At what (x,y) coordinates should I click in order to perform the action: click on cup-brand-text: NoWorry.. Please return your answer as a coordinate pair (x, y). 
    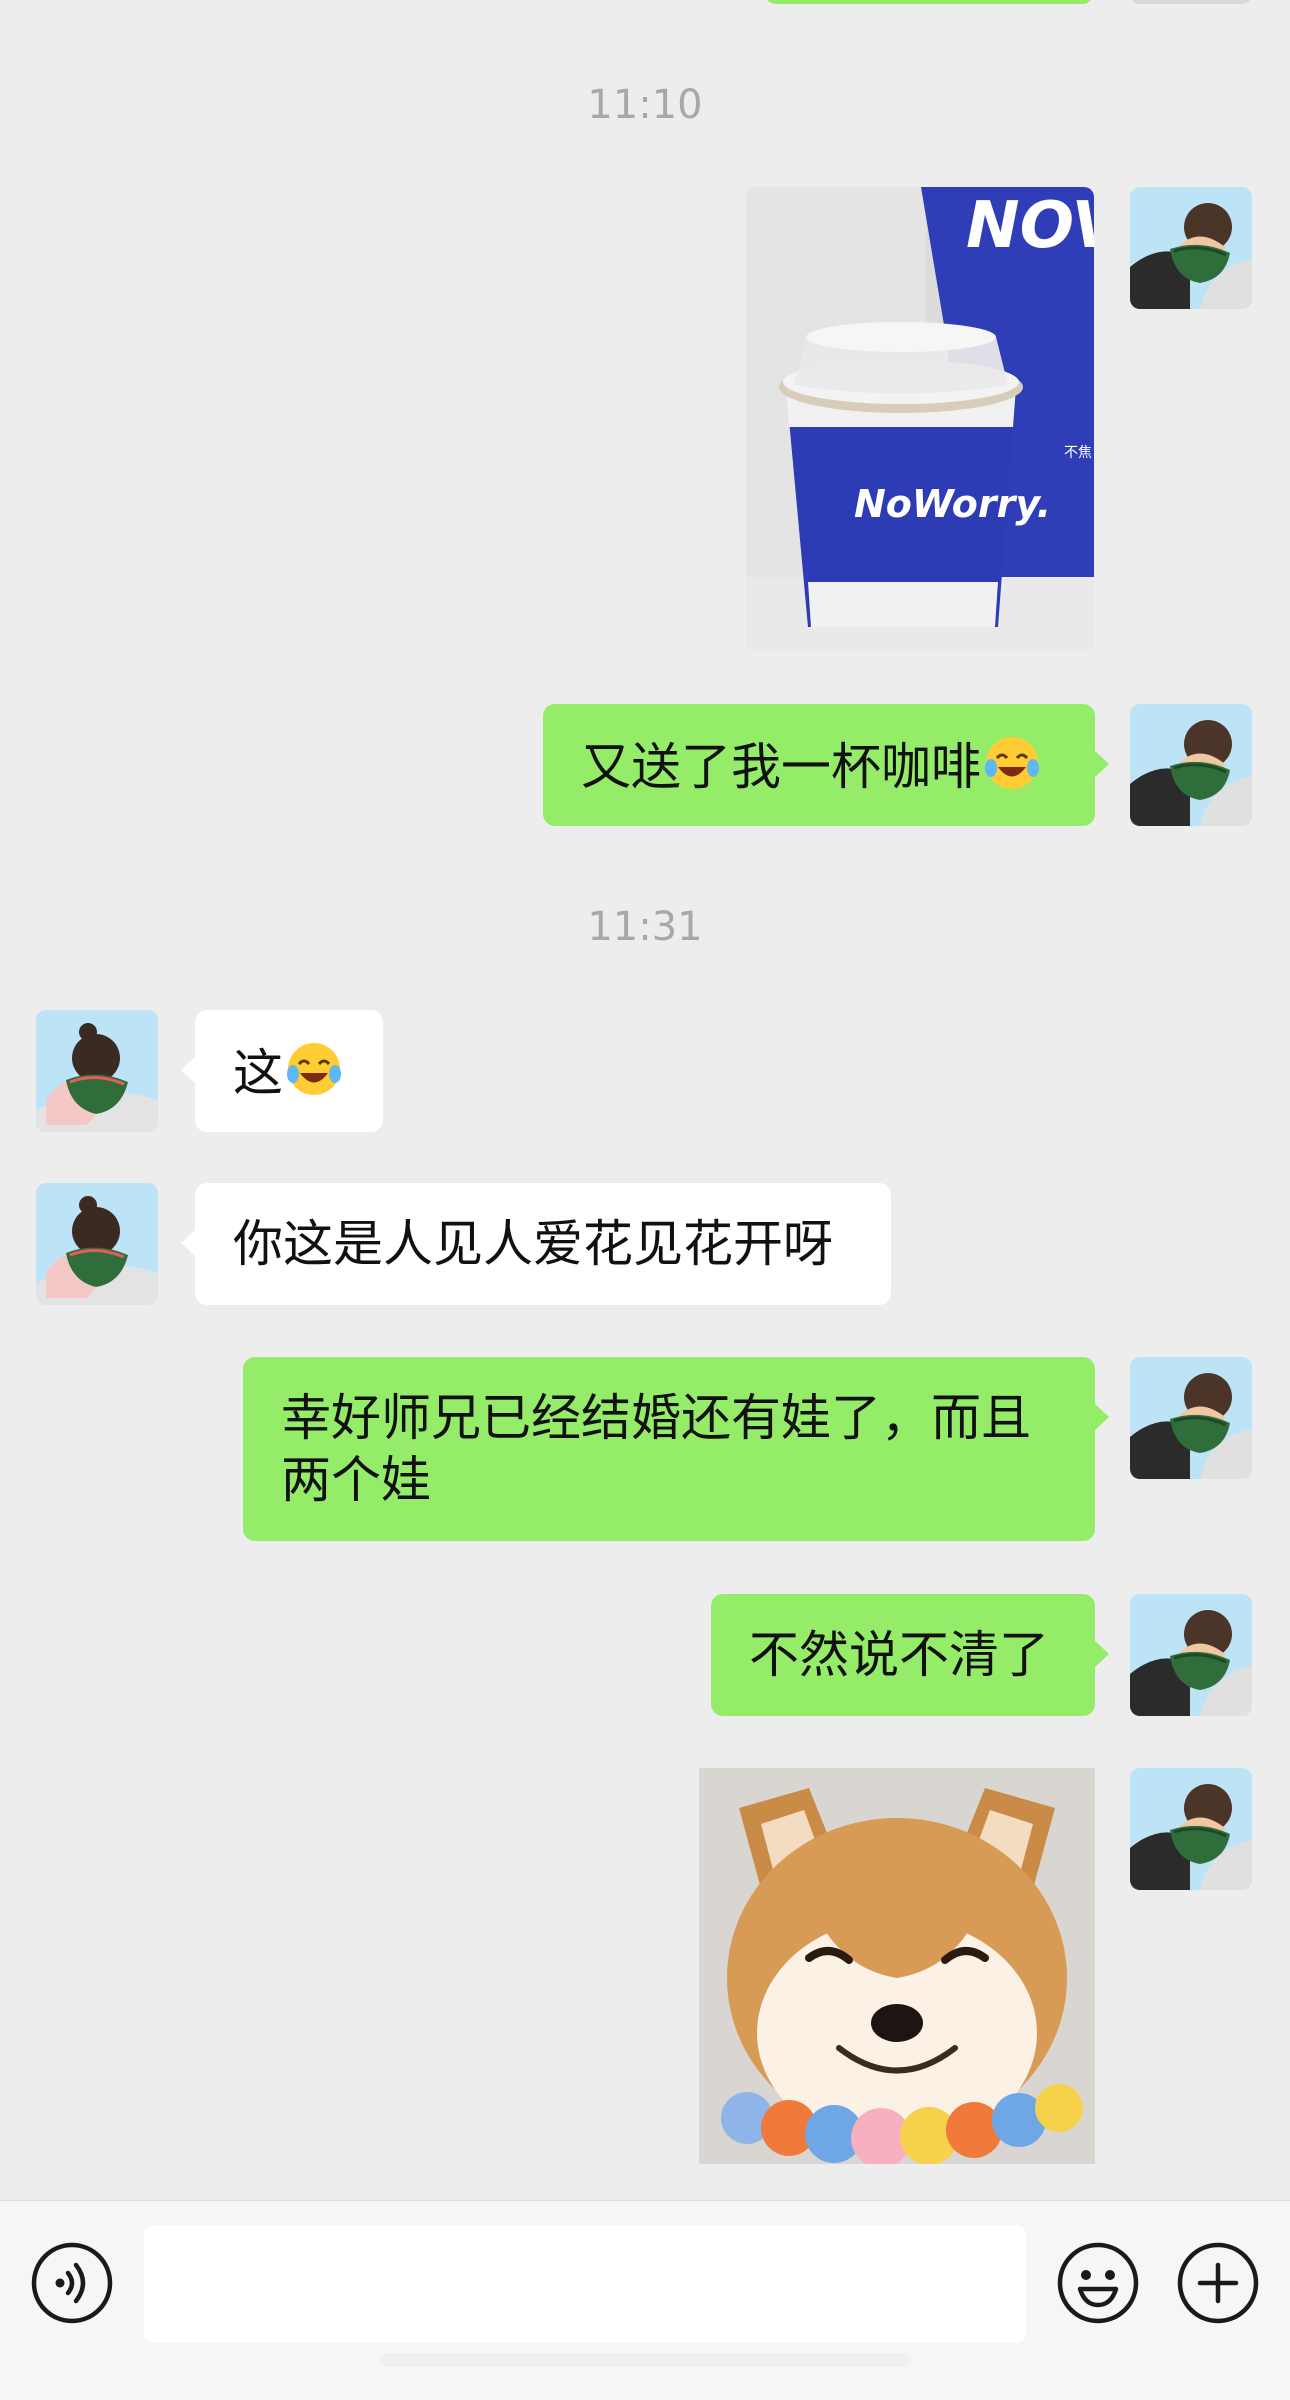
    Looking at the image, I should click on (952, 504).